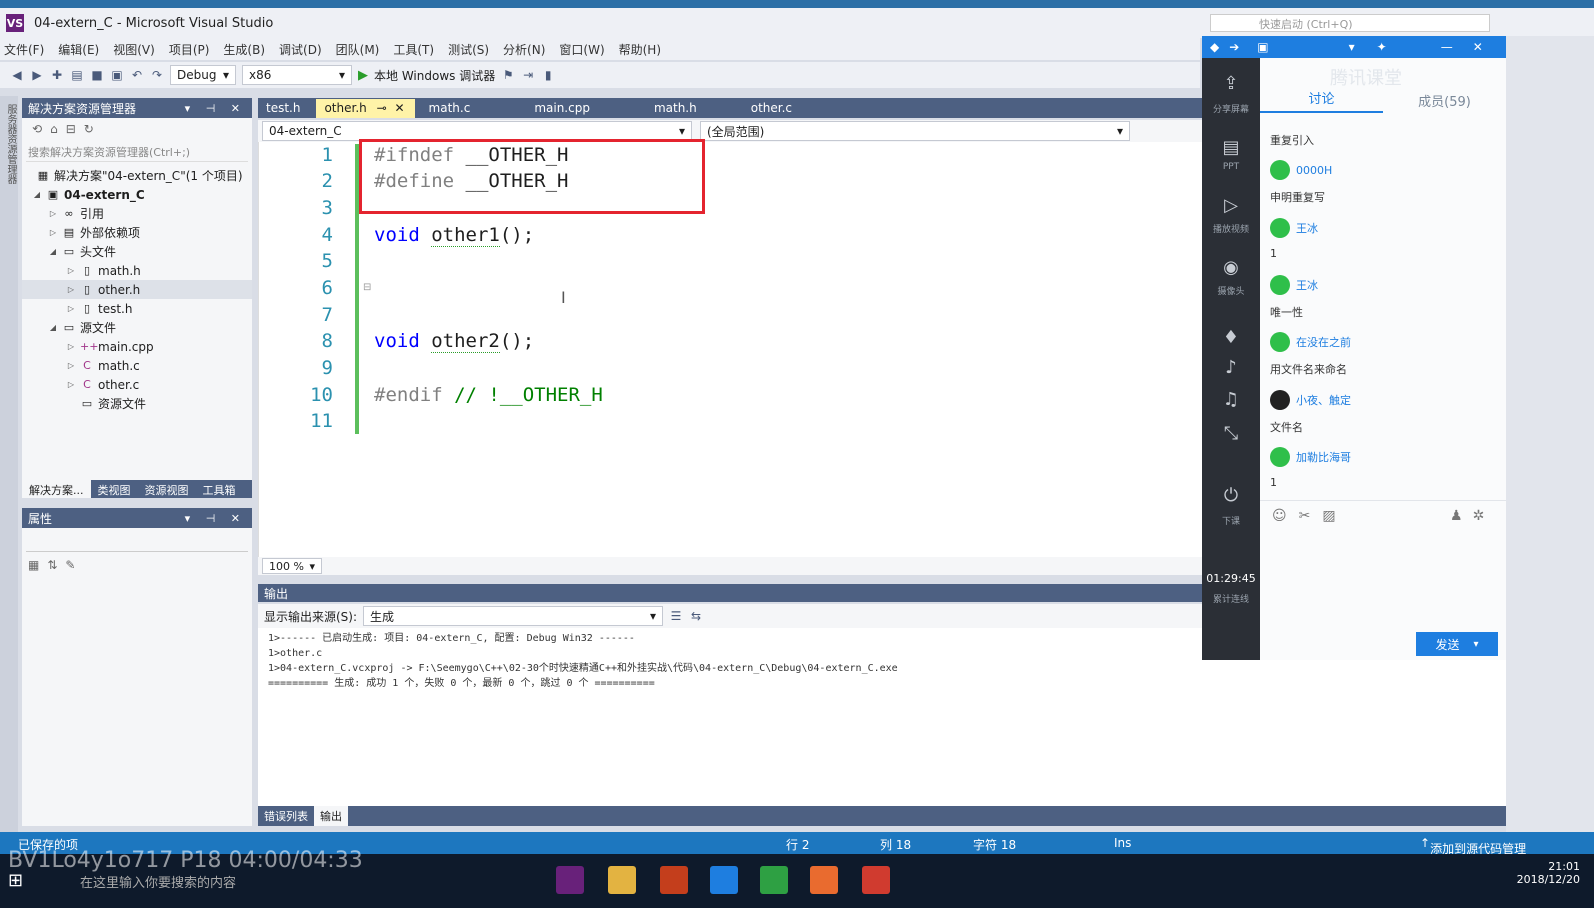 The image size is (1594, 908). Describe the element at coordinates (167, 489) in the screenshot. I see `tab-resource-view: 资源视图` at that location.